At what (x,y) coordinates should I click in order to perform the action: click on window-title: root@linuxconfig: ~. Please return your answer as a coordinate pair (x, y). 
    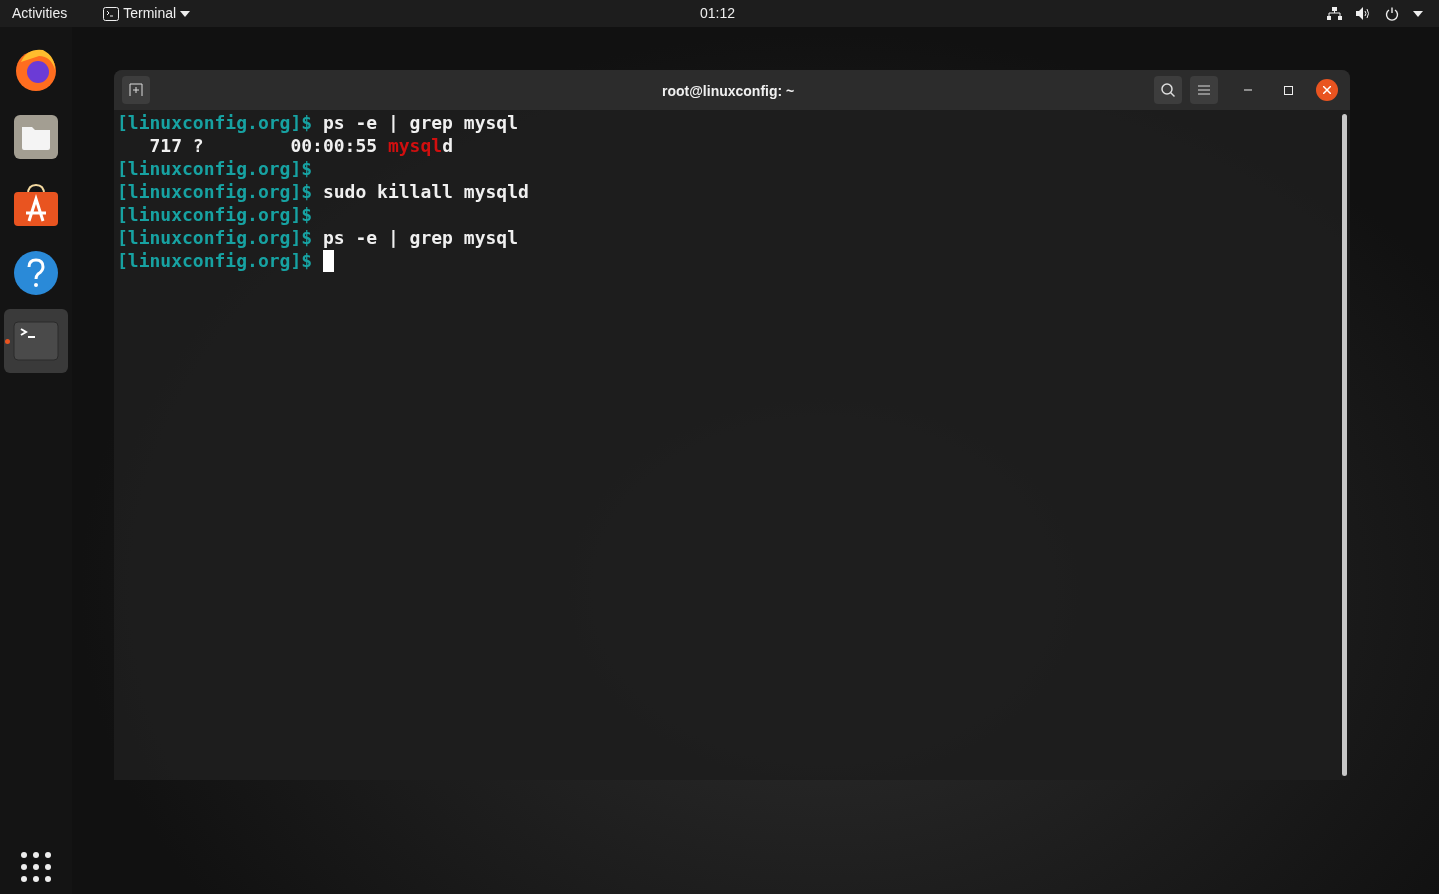
    Looking at the image, I should click on (728, 91).